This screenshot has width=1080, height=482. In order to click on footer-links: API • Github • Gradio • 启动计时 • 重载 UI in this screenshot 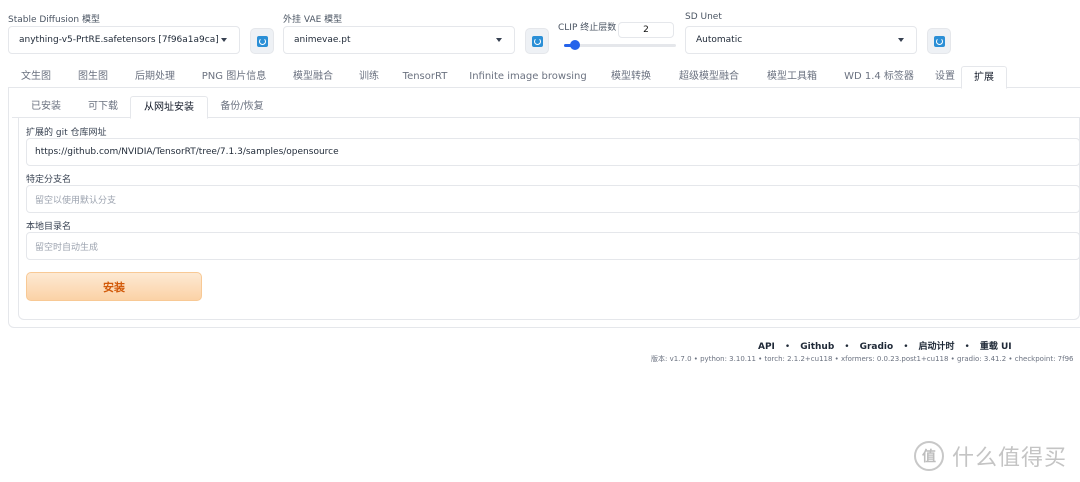, I will do `click(885, 345)`.